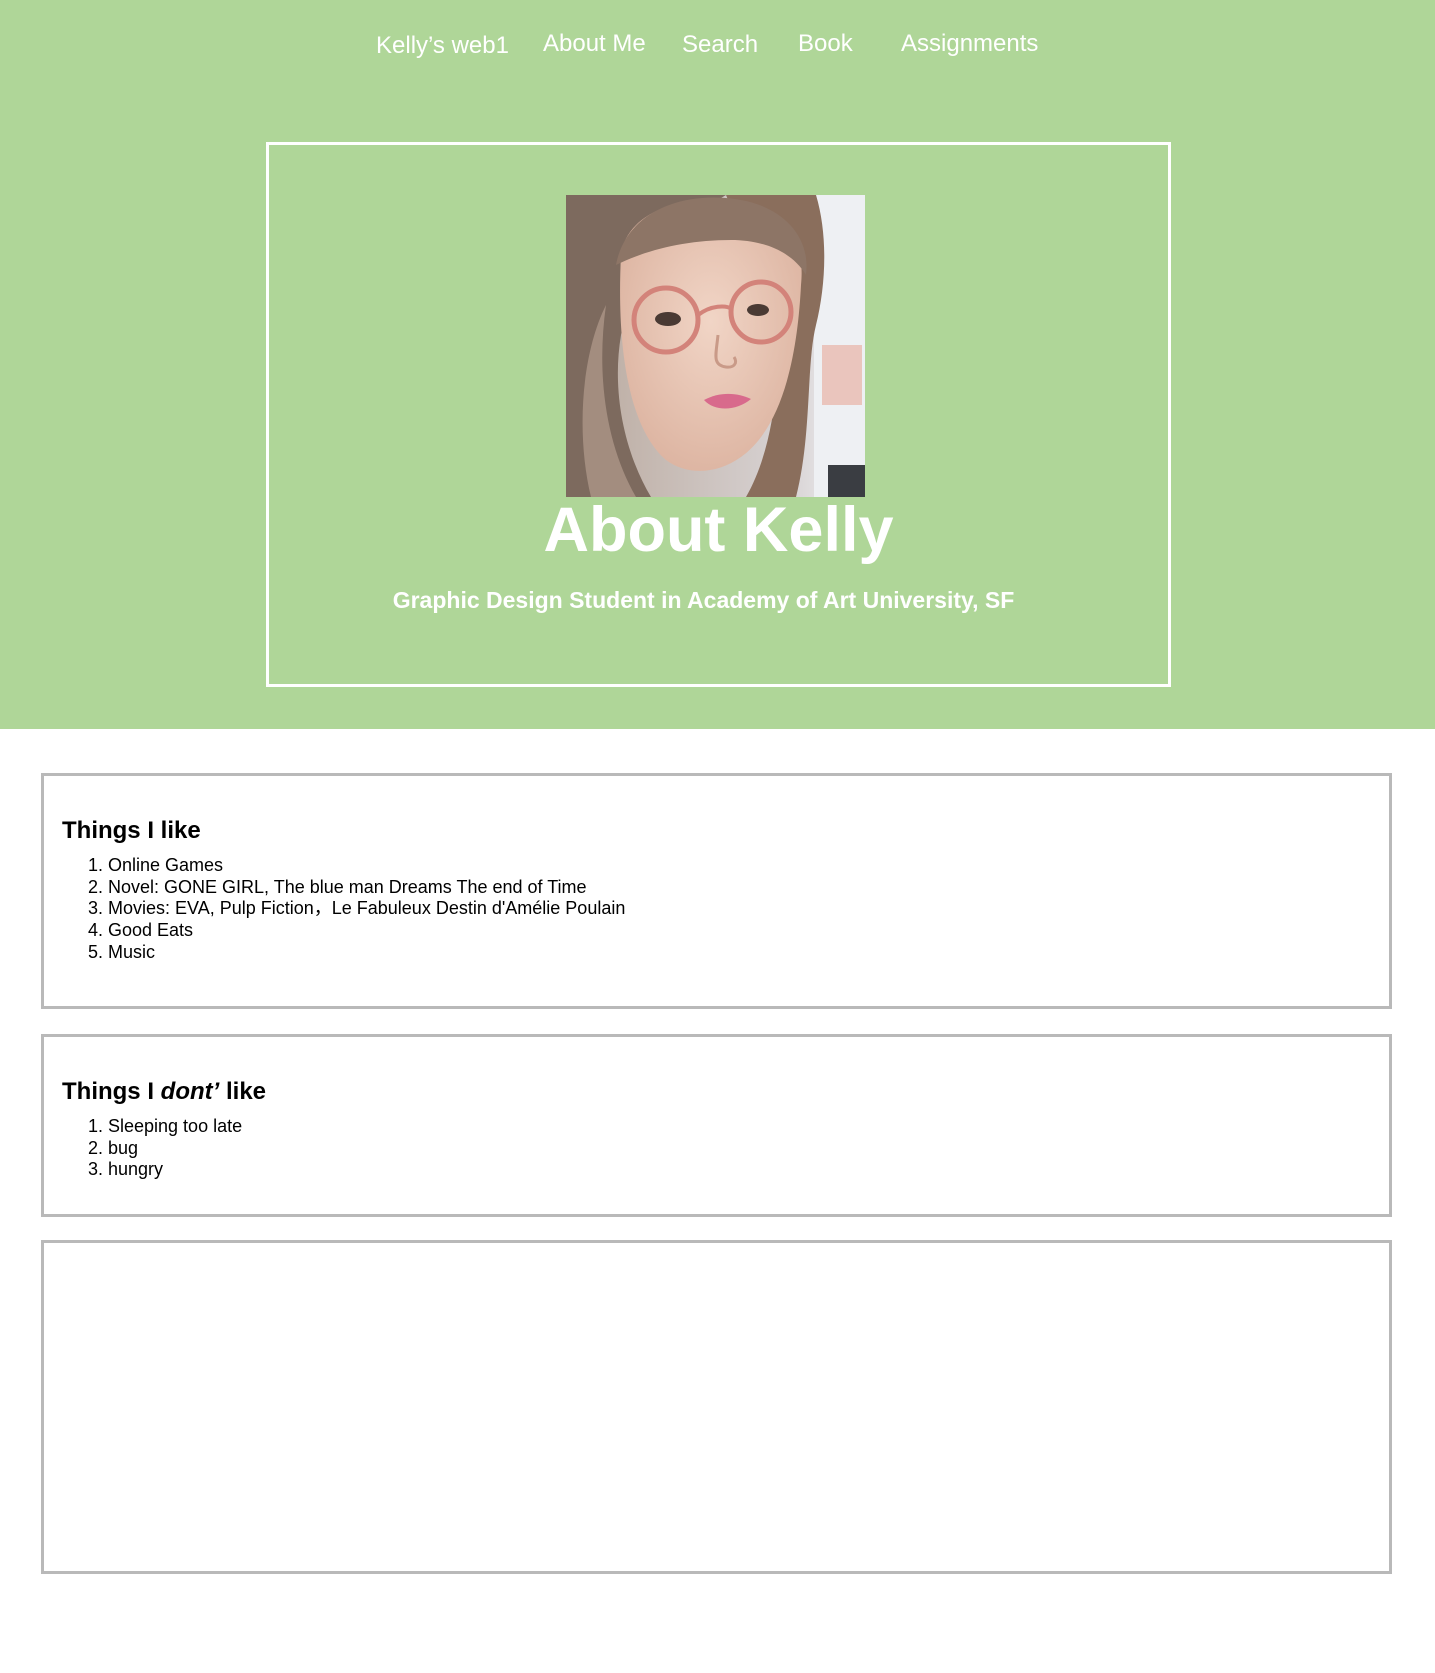 This screenshot has height=1673, width=1435. What do you see at coordinates (175, 1127) in the screenshot?
I see `list-item: Sleeping too late` at bounding box center [175, 1127].